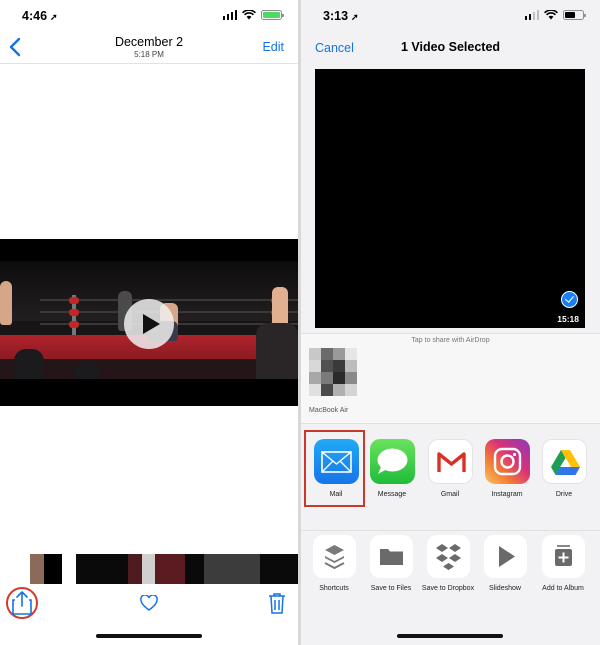 The width and height of the screenshot is (600, 645). I want to click on play-icon, so click(505, 556).